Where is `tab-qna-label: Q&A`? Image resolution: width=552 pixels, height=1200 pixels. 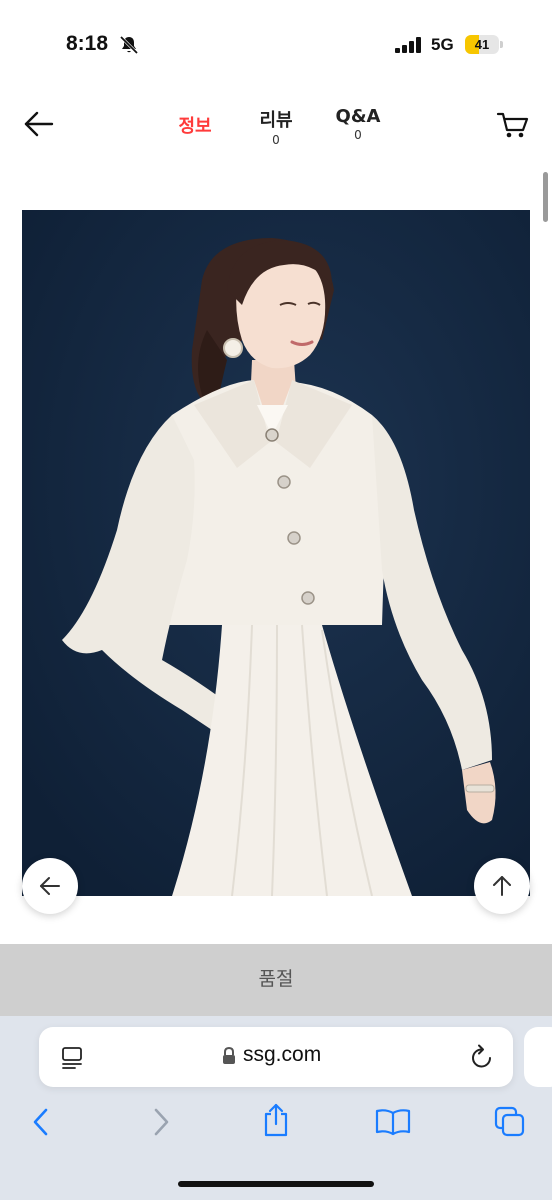
tab-qna-label: Q&A is located at coordinates (358, 116).